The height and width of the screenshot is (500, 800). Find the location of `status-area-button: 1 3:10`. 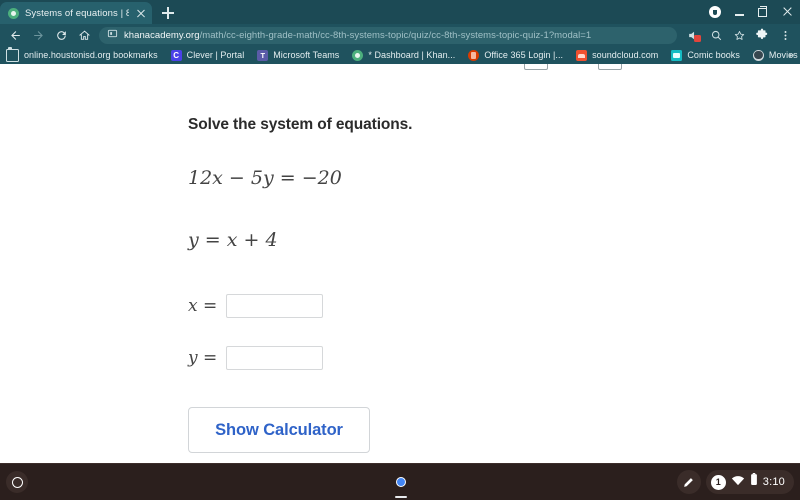

status-area-button: 1 3:10 is located at coordinates (749, 482).